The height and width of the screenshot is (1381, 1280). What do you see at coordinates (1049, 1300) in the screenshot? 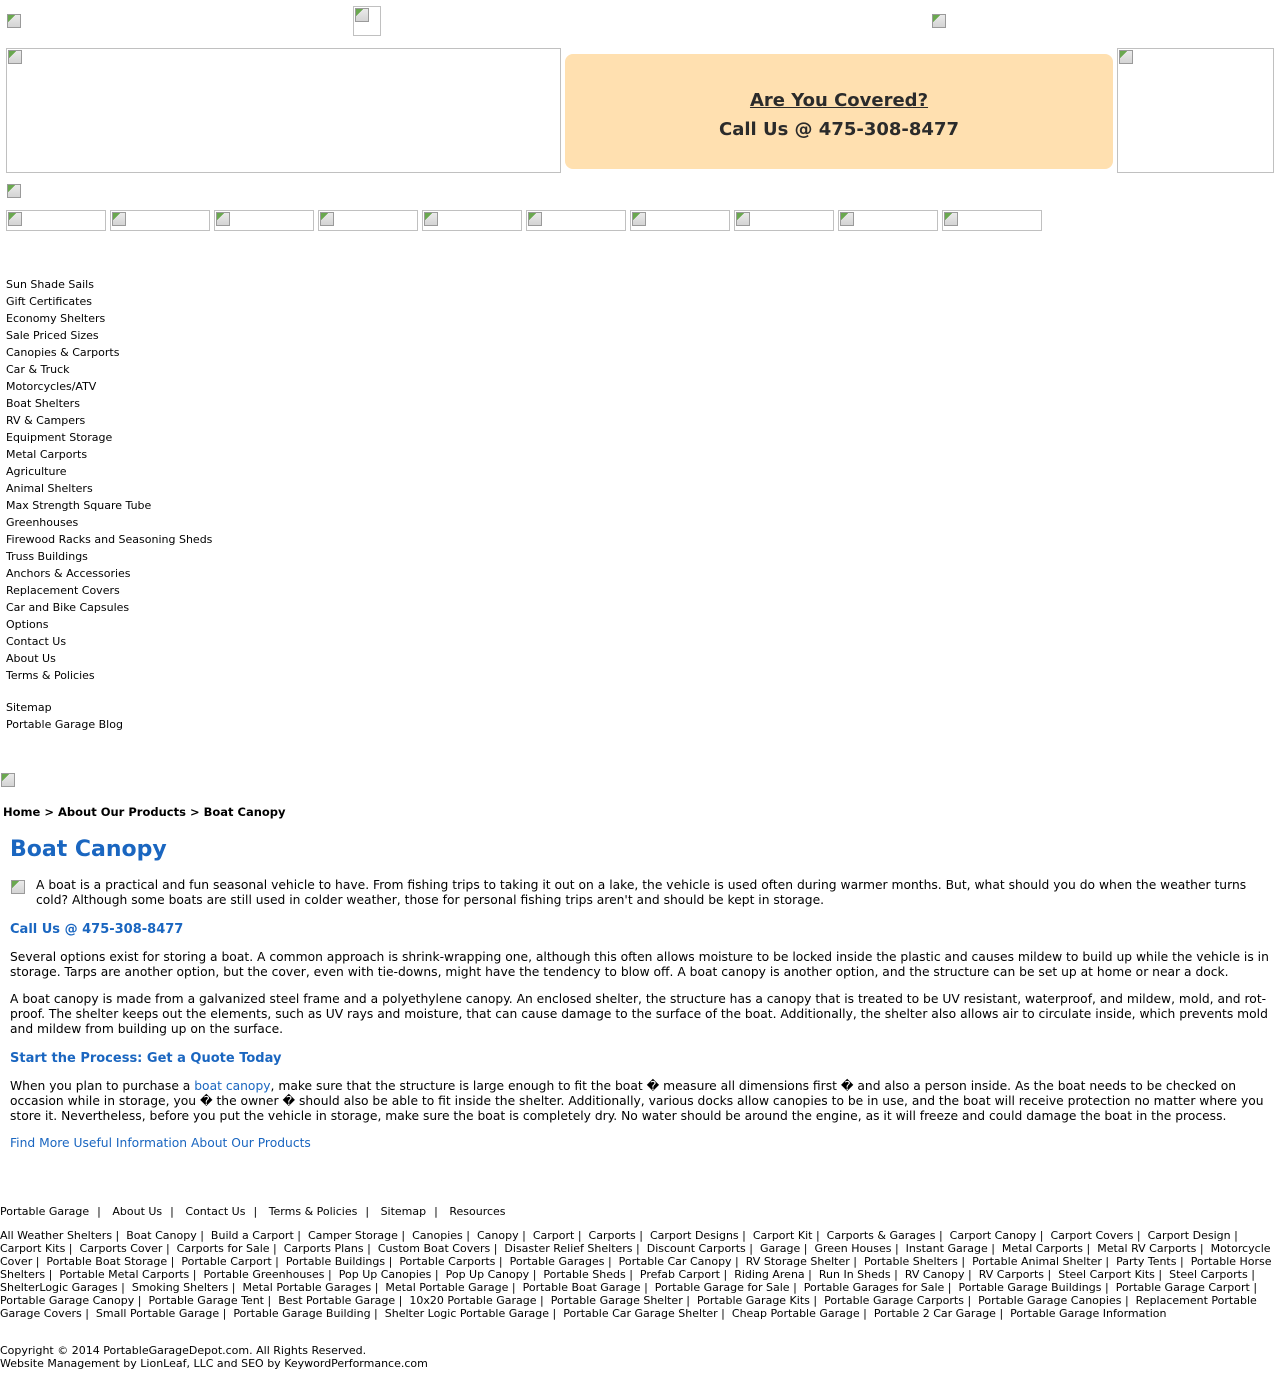
I see `keyword-link: Portable Garage Canopies` at bounding box center [1049, 1300].